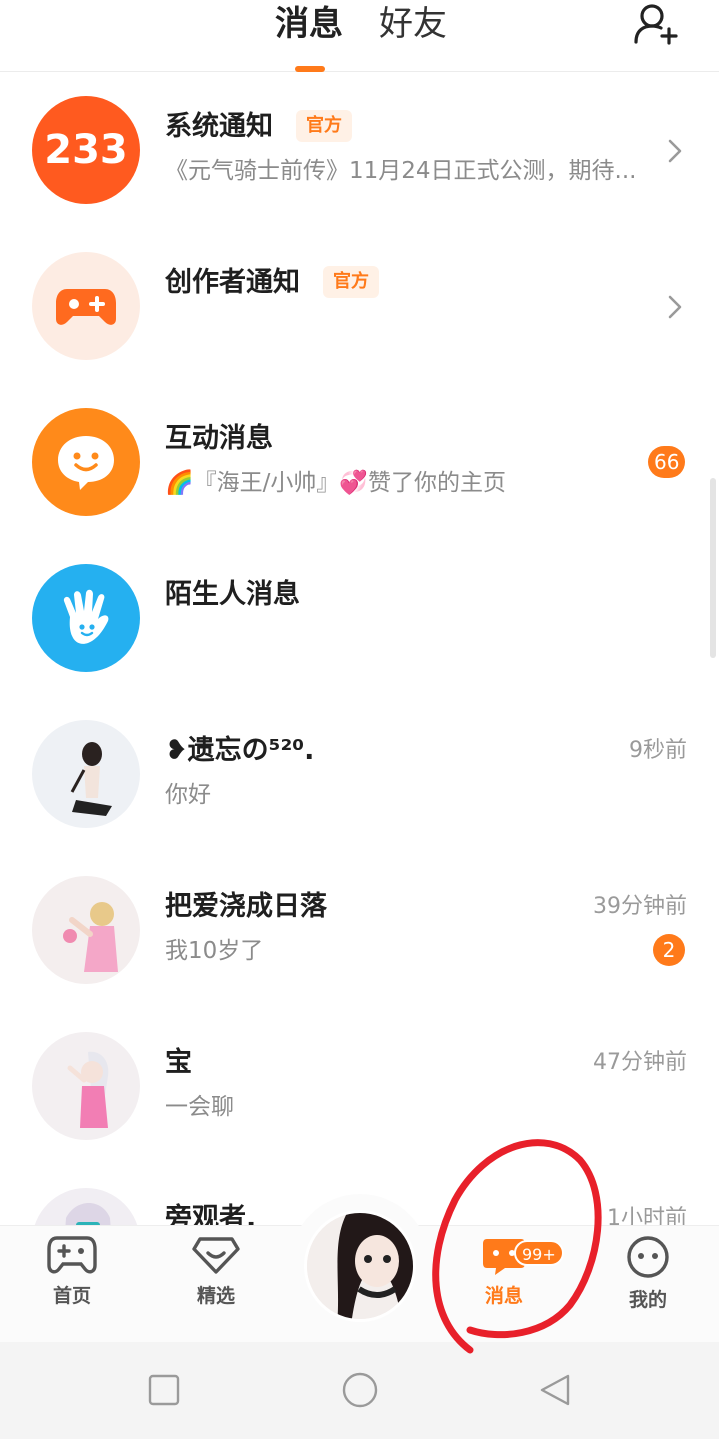  What do you see at coordinates (240, 750) in the screenshot?
I see `item-title: ❥遗忘の⁵²⁰.` at bounding box center [240, 750].